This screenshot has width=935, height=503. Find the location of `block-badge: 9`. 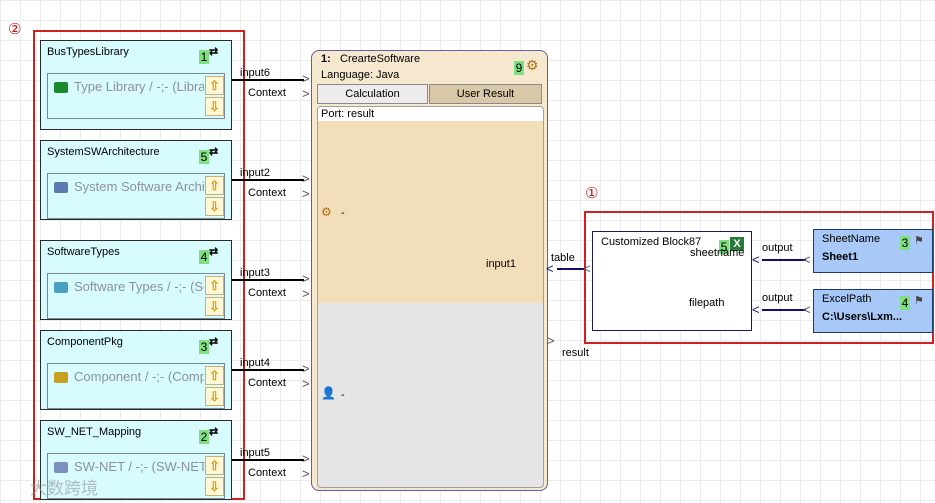

block-badge: 9 is located at coordinates (519, 68).